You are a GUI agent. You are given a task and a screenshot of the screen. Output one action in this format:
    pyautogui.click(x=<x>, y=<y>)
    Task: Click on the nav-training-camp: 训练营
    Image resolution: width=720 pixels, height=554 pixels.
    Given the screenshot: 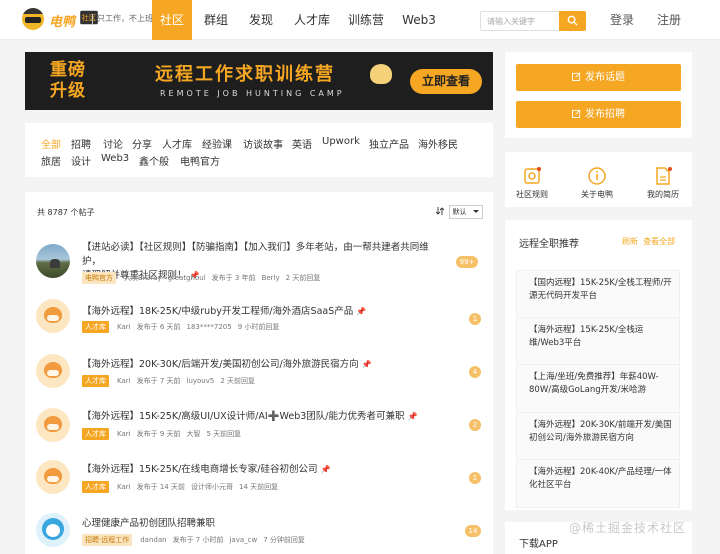 What is the action you would take?
    pyautogui.click(x=366, y=20)
    